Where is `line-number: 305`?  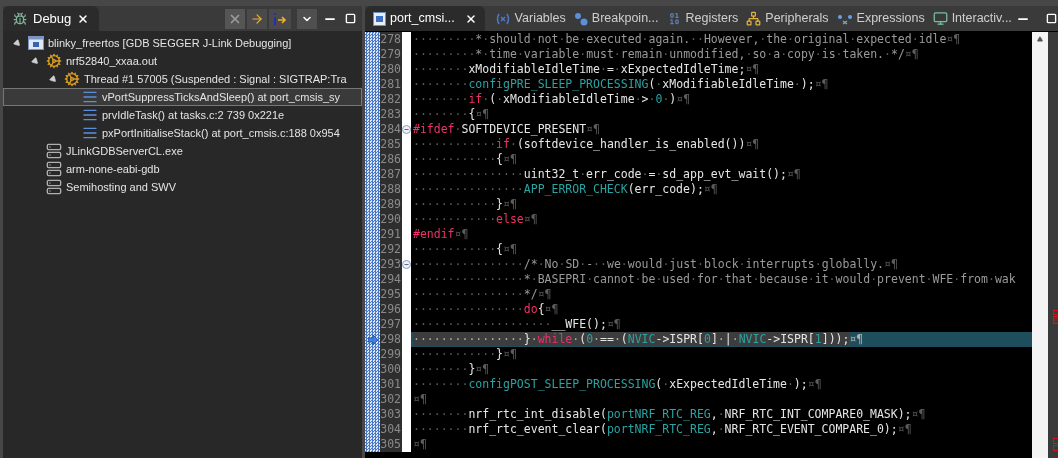 line-number: 305 is located at coordinates (391, 444).